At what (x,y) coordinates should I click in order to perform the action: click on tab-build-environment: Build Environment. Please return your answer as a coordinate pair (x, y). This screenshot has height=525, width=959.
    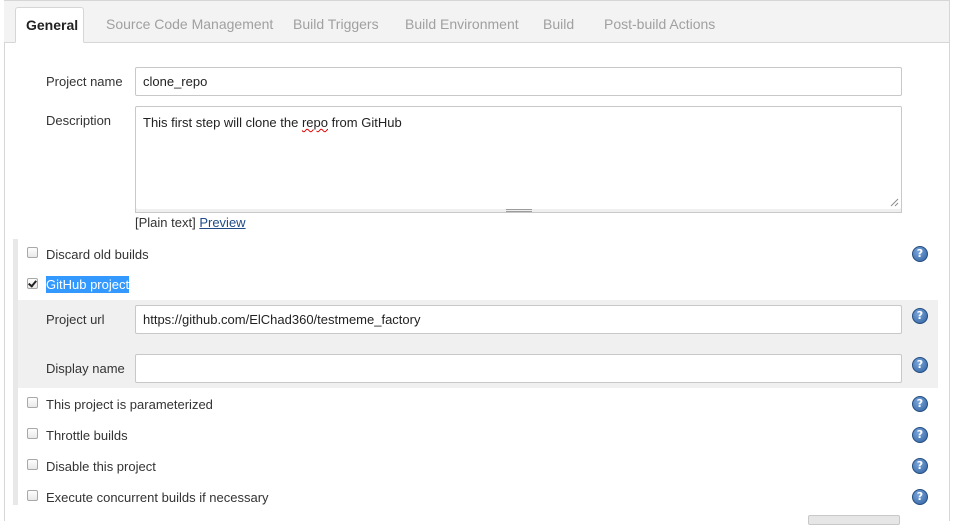
    Looking at the image, I should click on (462, 25).